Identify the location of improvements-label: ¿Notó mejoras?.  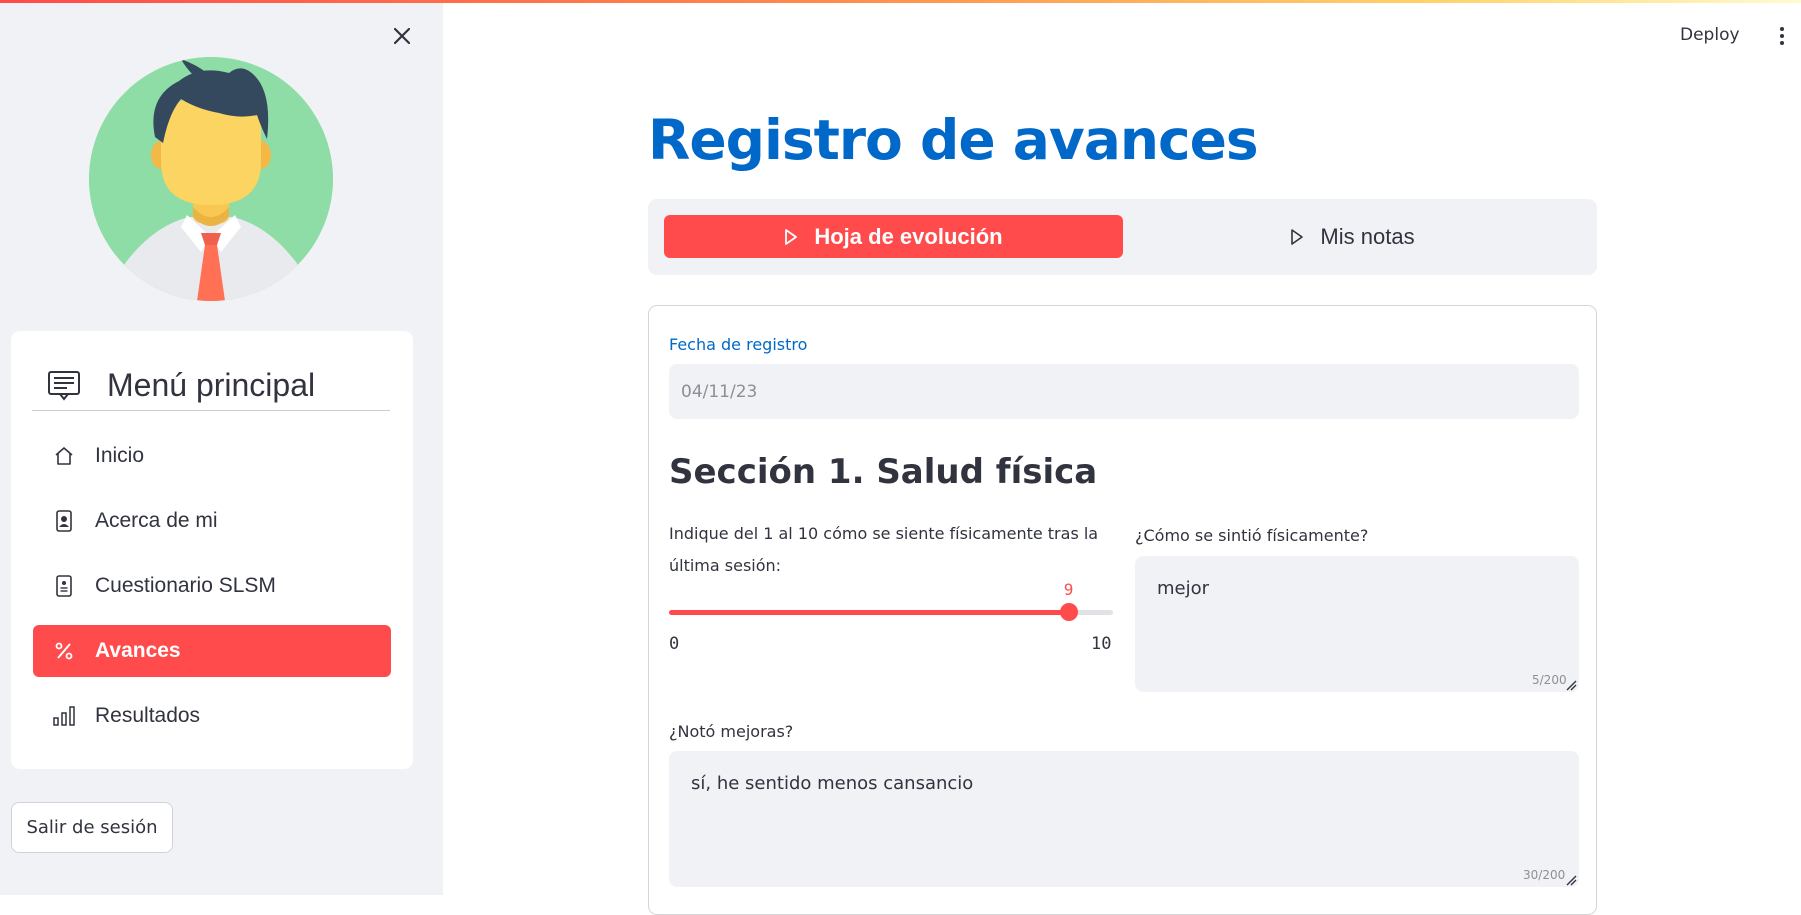
(731, 731).